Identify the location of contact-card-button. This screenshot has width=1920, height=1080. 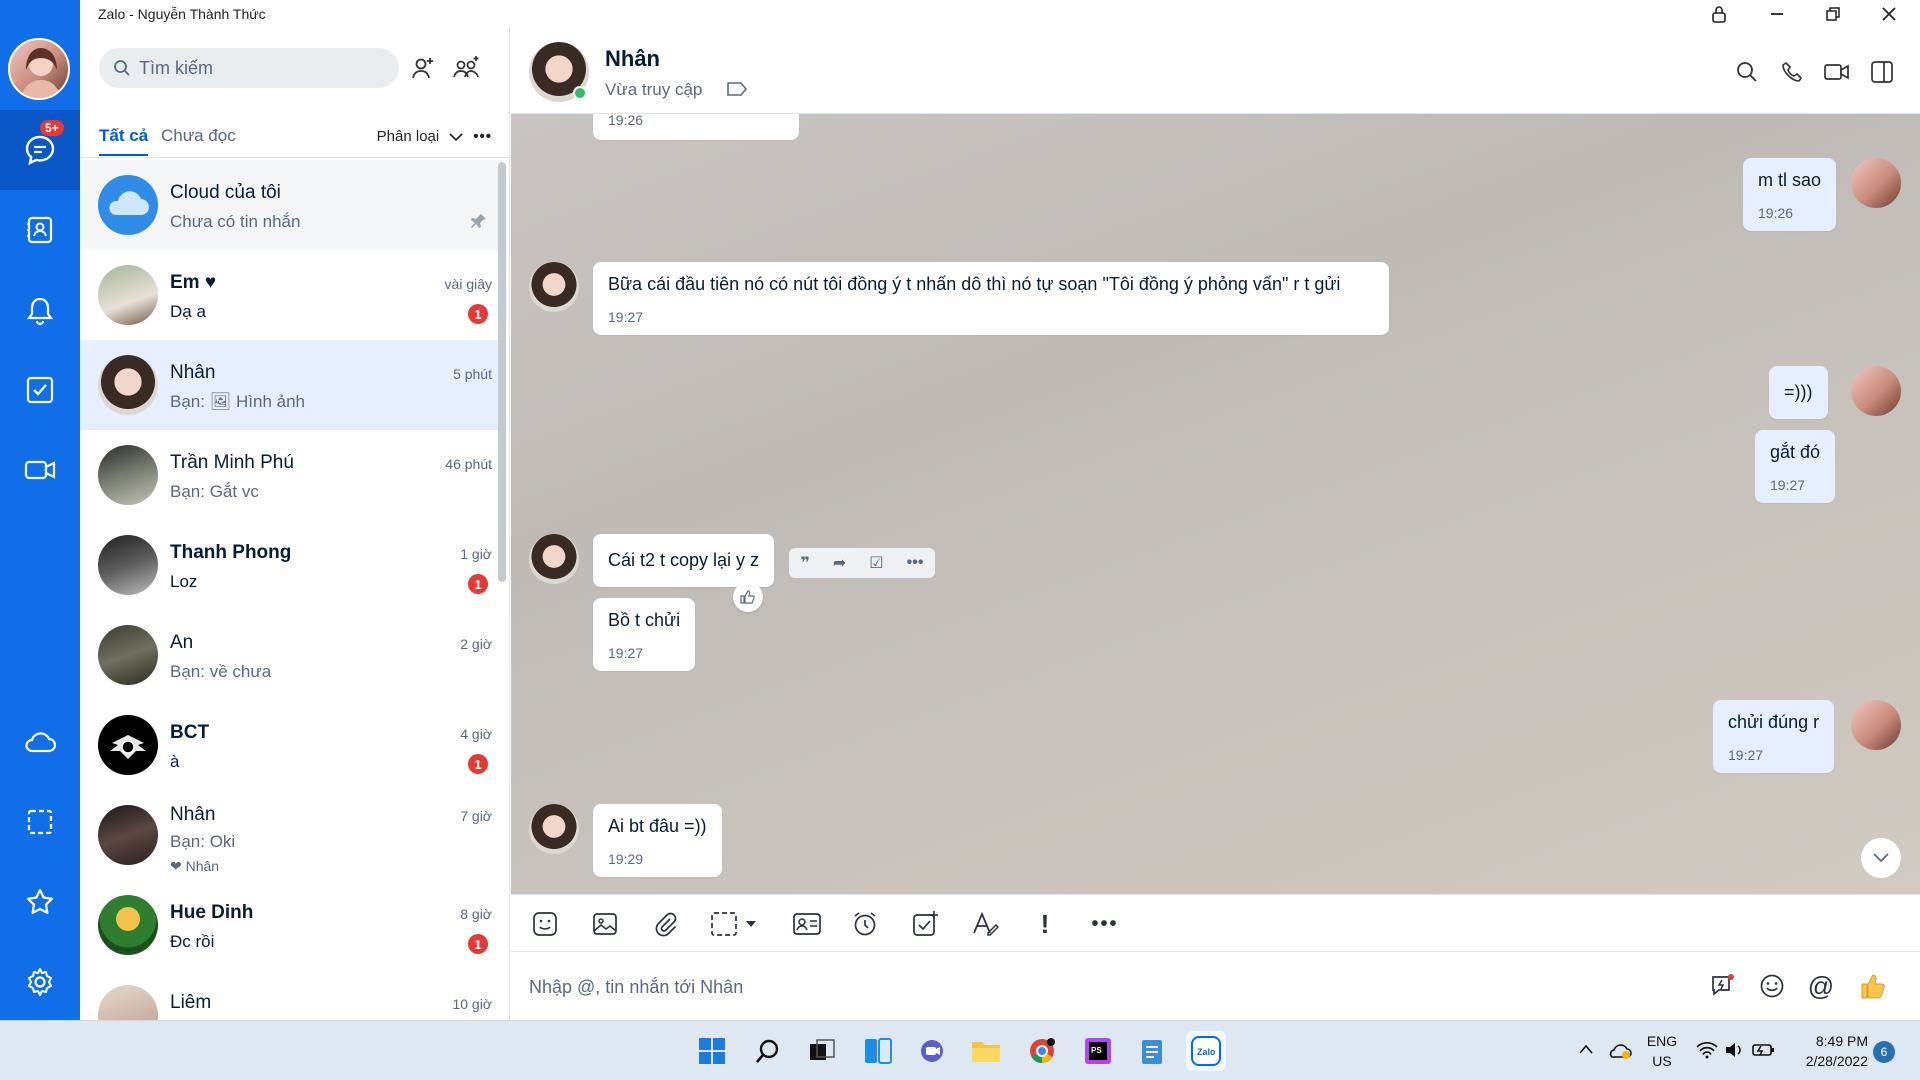
(807, 924).